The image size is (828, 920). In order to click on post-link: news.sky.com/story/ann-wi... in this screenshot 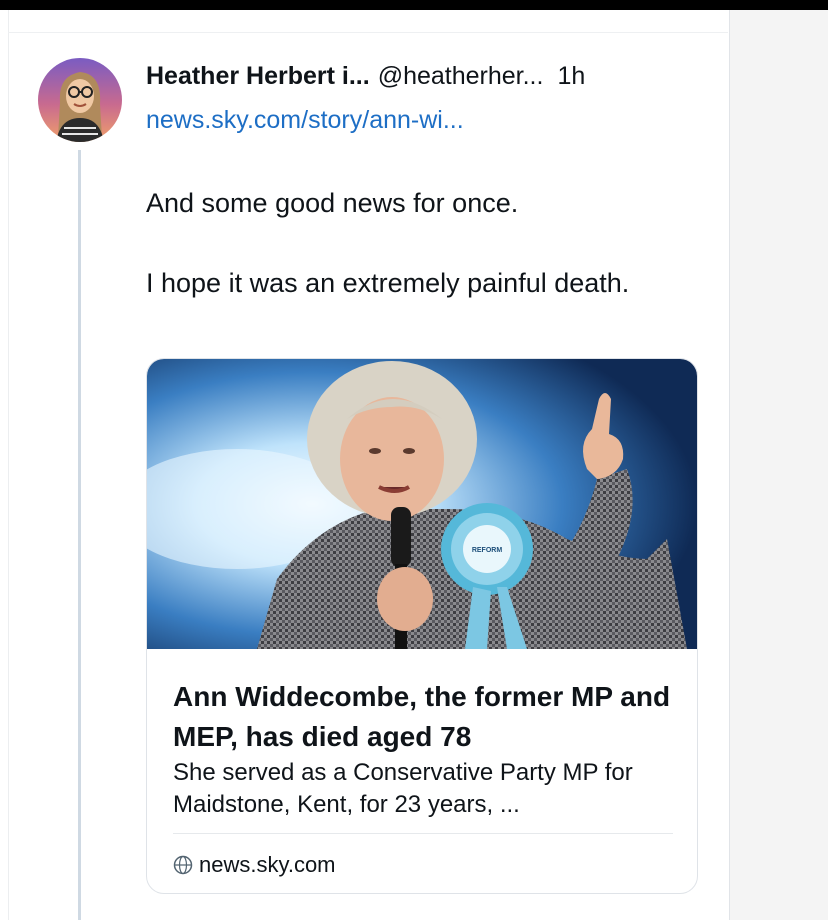, I will do `click(305, 120)`.